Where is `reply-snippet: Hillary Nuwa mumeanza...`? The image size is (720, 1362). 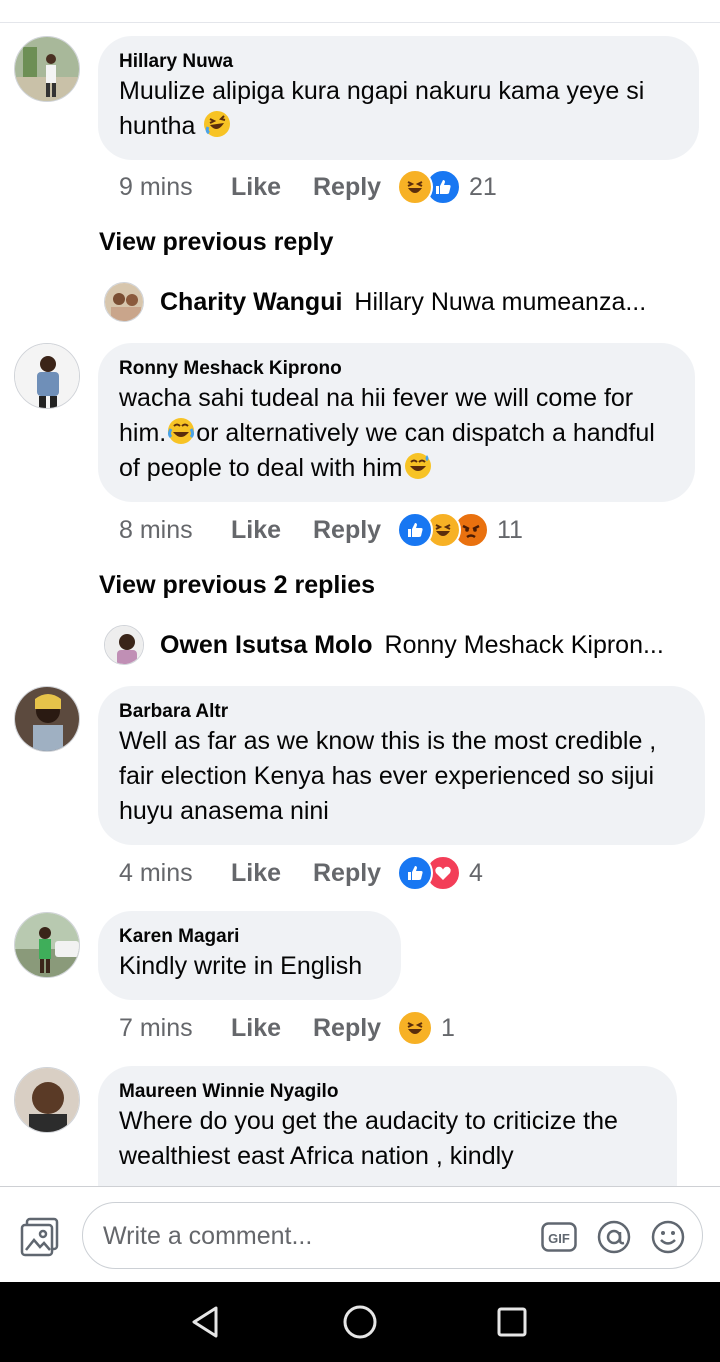
reply-snippet: Hillary Nuwa mumeanza... is located at coordinates (500, 301).